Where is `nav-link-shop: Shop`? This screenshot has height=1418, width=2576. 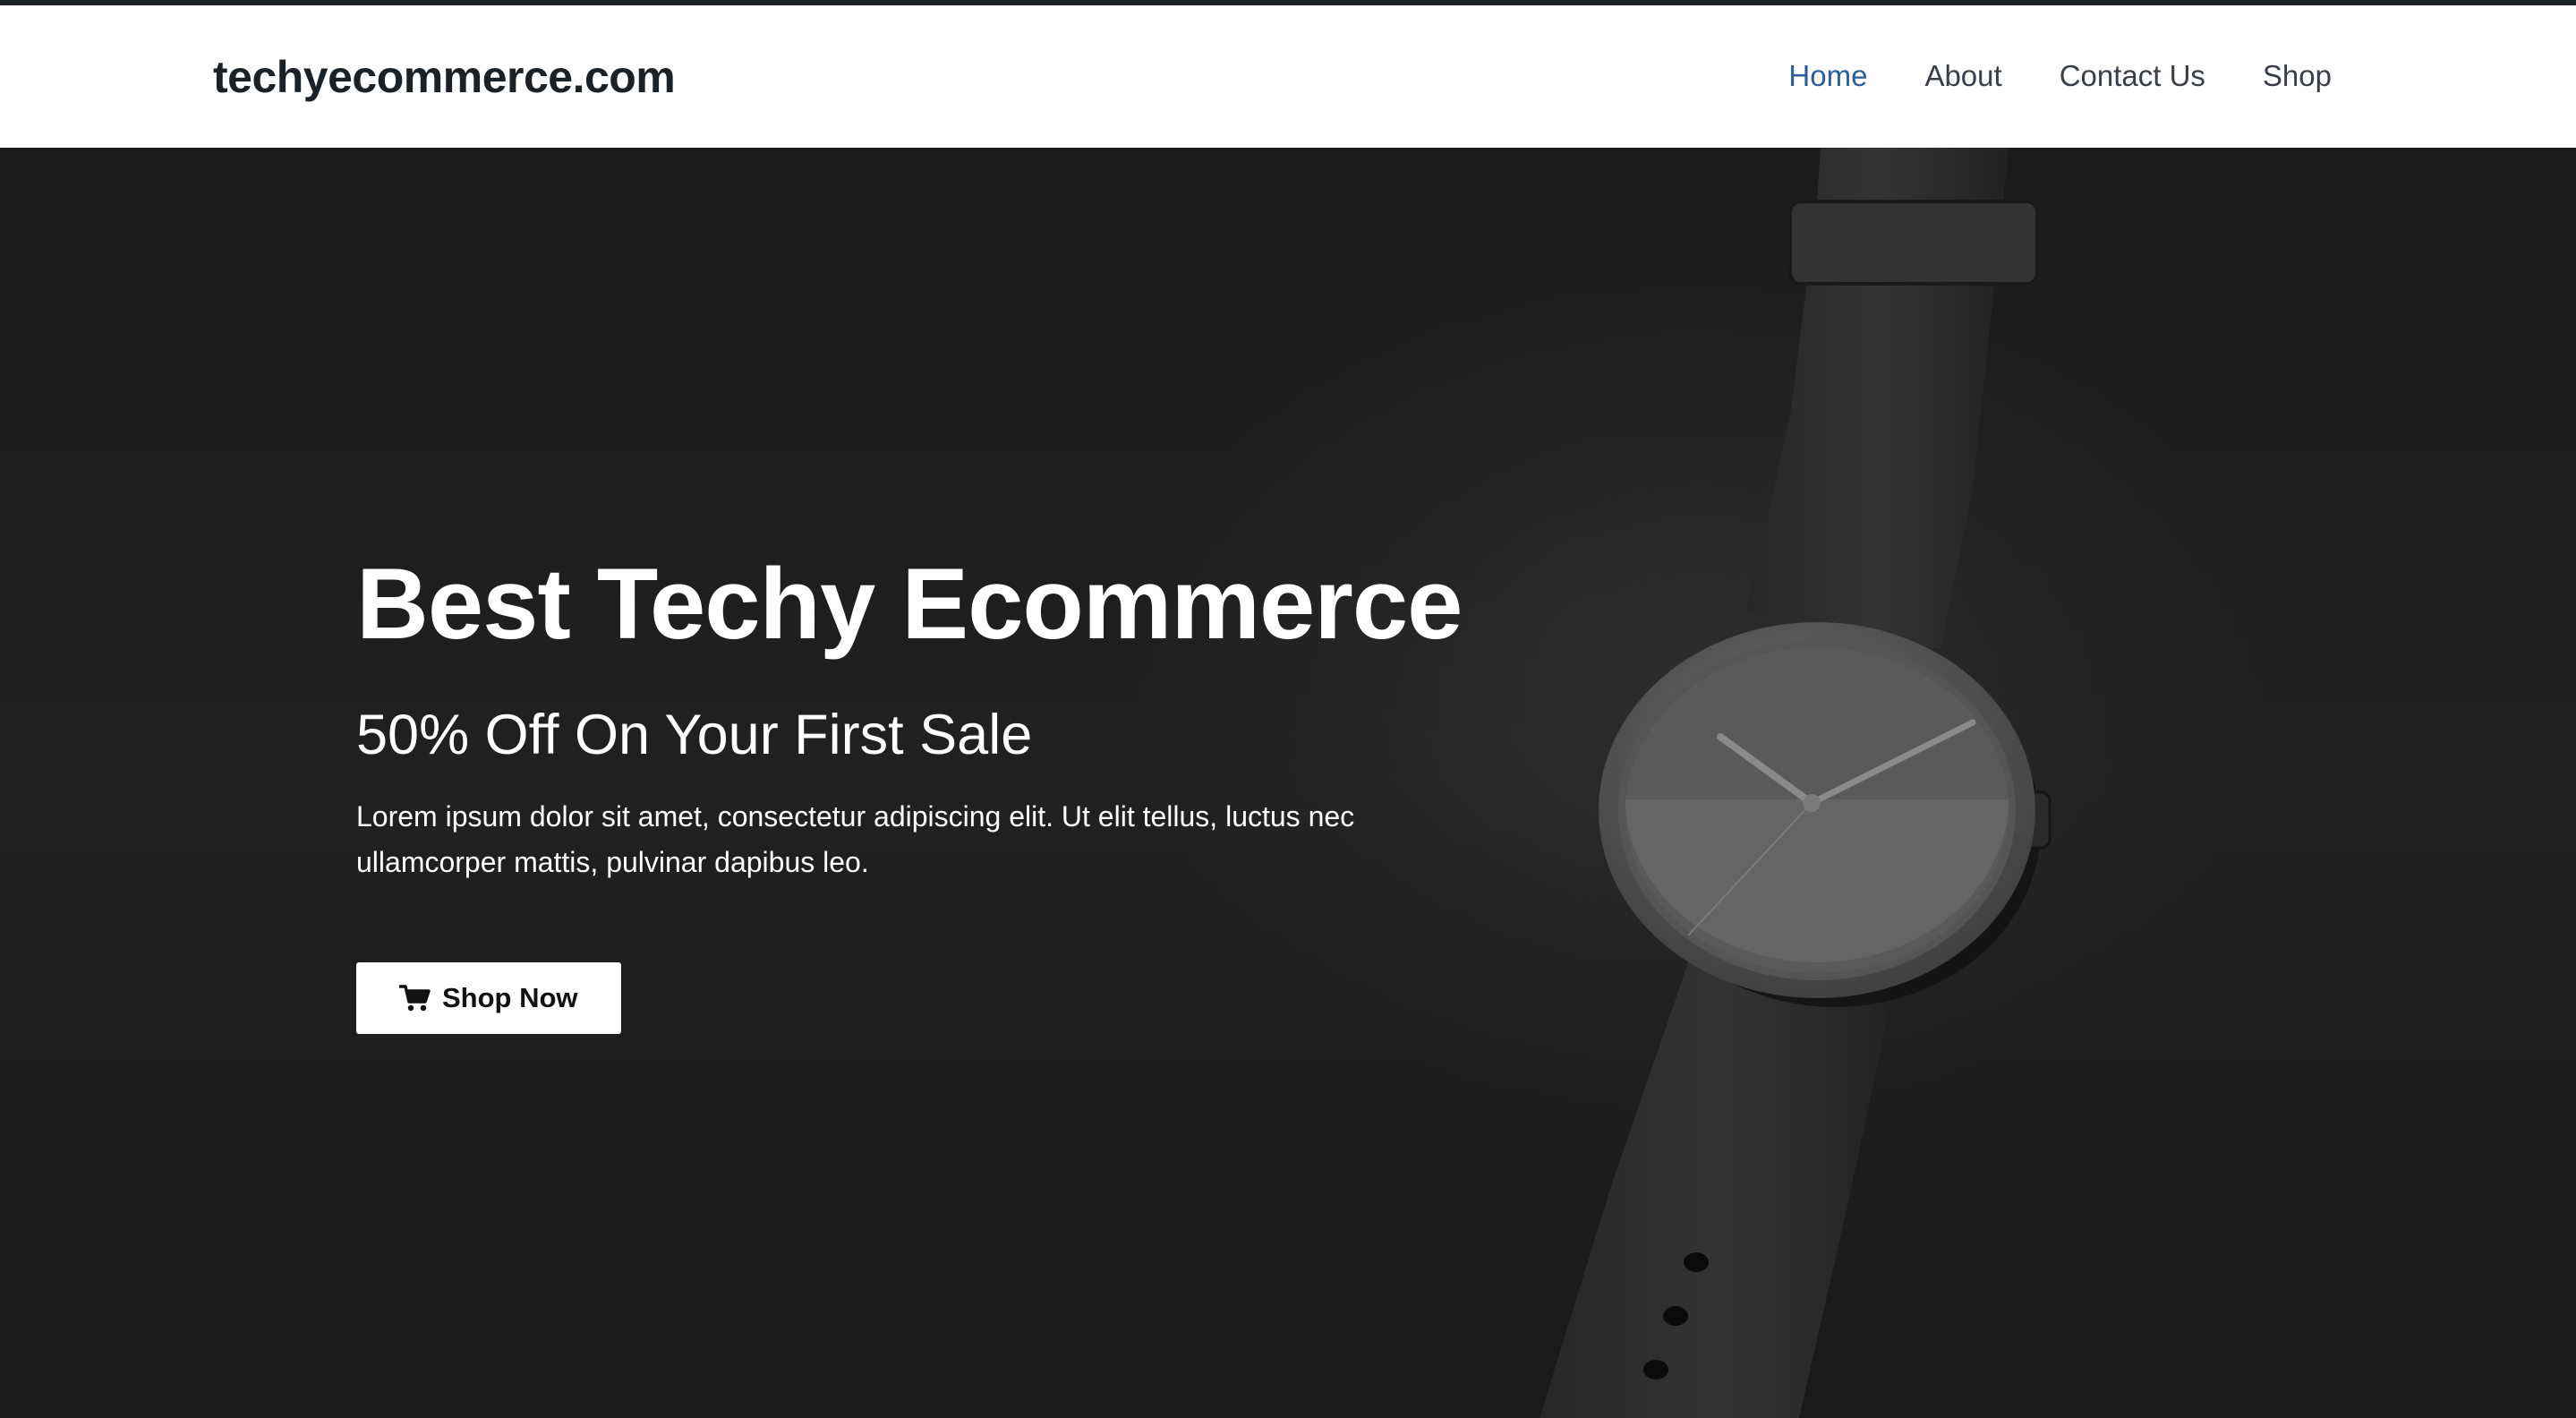
nav-link-shop: Shop is located at coordinates (2297, 76).